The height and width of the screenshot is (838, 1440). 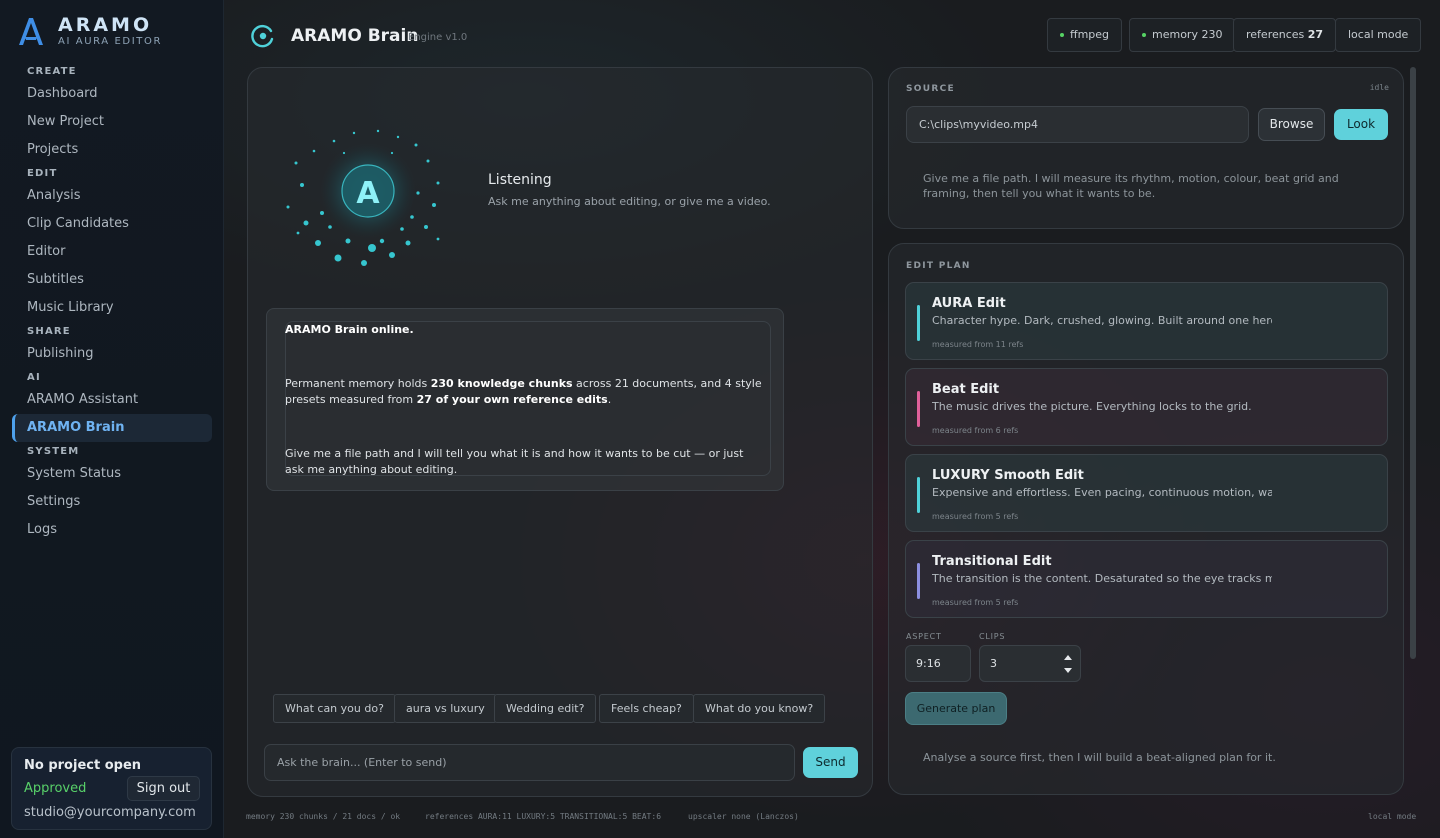 What do you see at coordinates (1068, 664) in the screenshot?
I see `stepper-arrows-icon` at bounding box center [1068, 664].